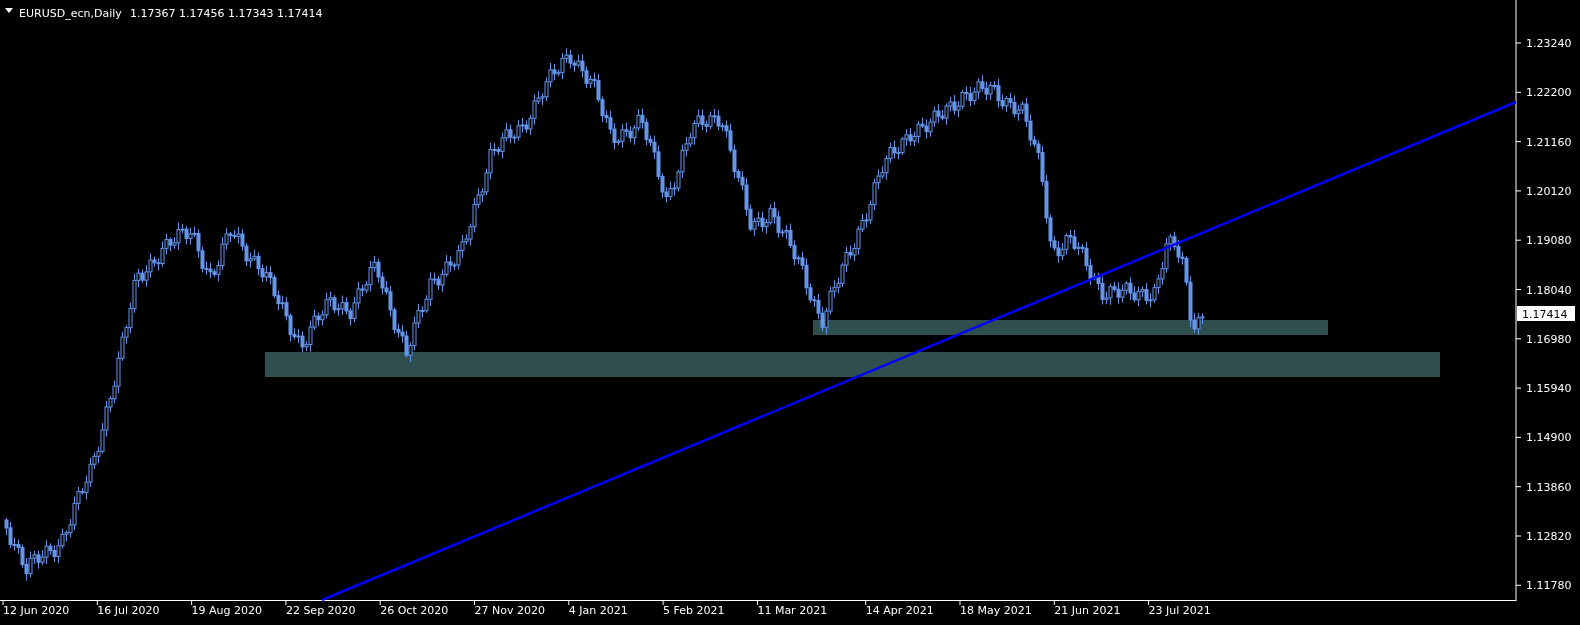  What do you see at coordinates (128, 610) in the screenshot?
I see `date-label: 16 Jul 2020` at bounding box center [128, 610].